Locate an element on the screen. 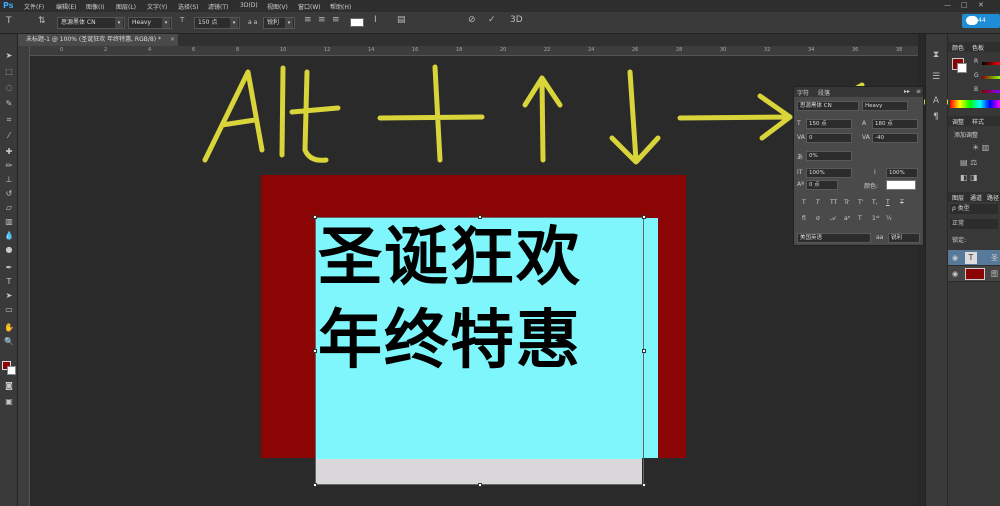 The image size is (1000, 506). underline-button: T is located at coordinates (888, 202).